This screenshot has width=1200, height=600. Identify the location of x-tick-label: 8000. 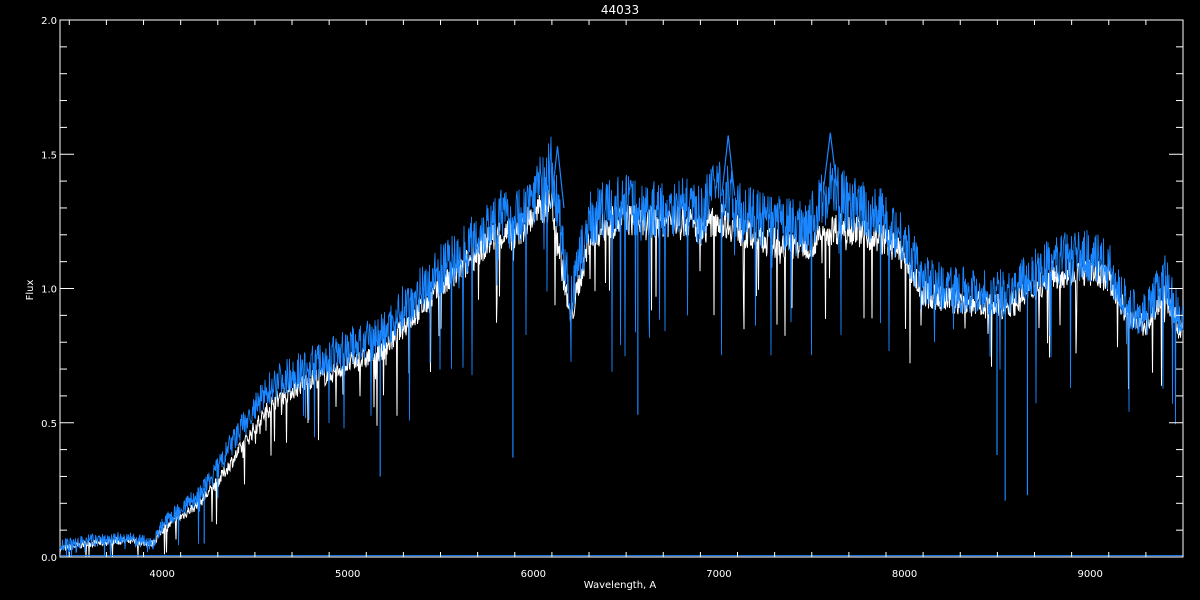
(904, 574).